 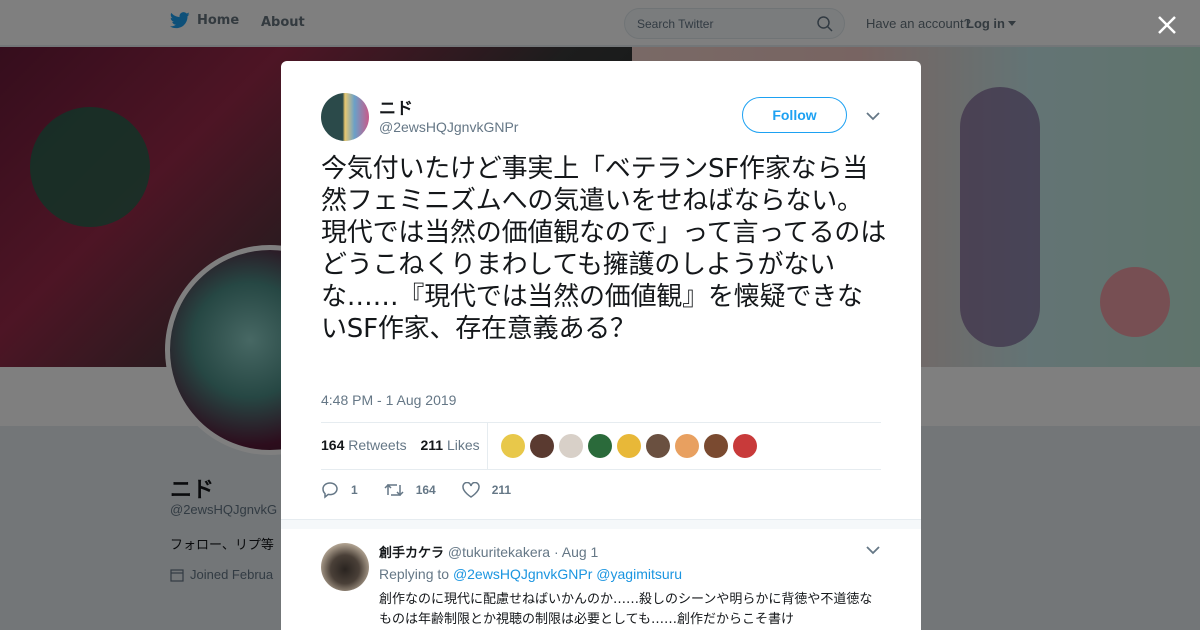 What do you see at coordinates (410, 490) in the screenshot?
I see `retweet-button: 164` at bounding box center [410, 490].